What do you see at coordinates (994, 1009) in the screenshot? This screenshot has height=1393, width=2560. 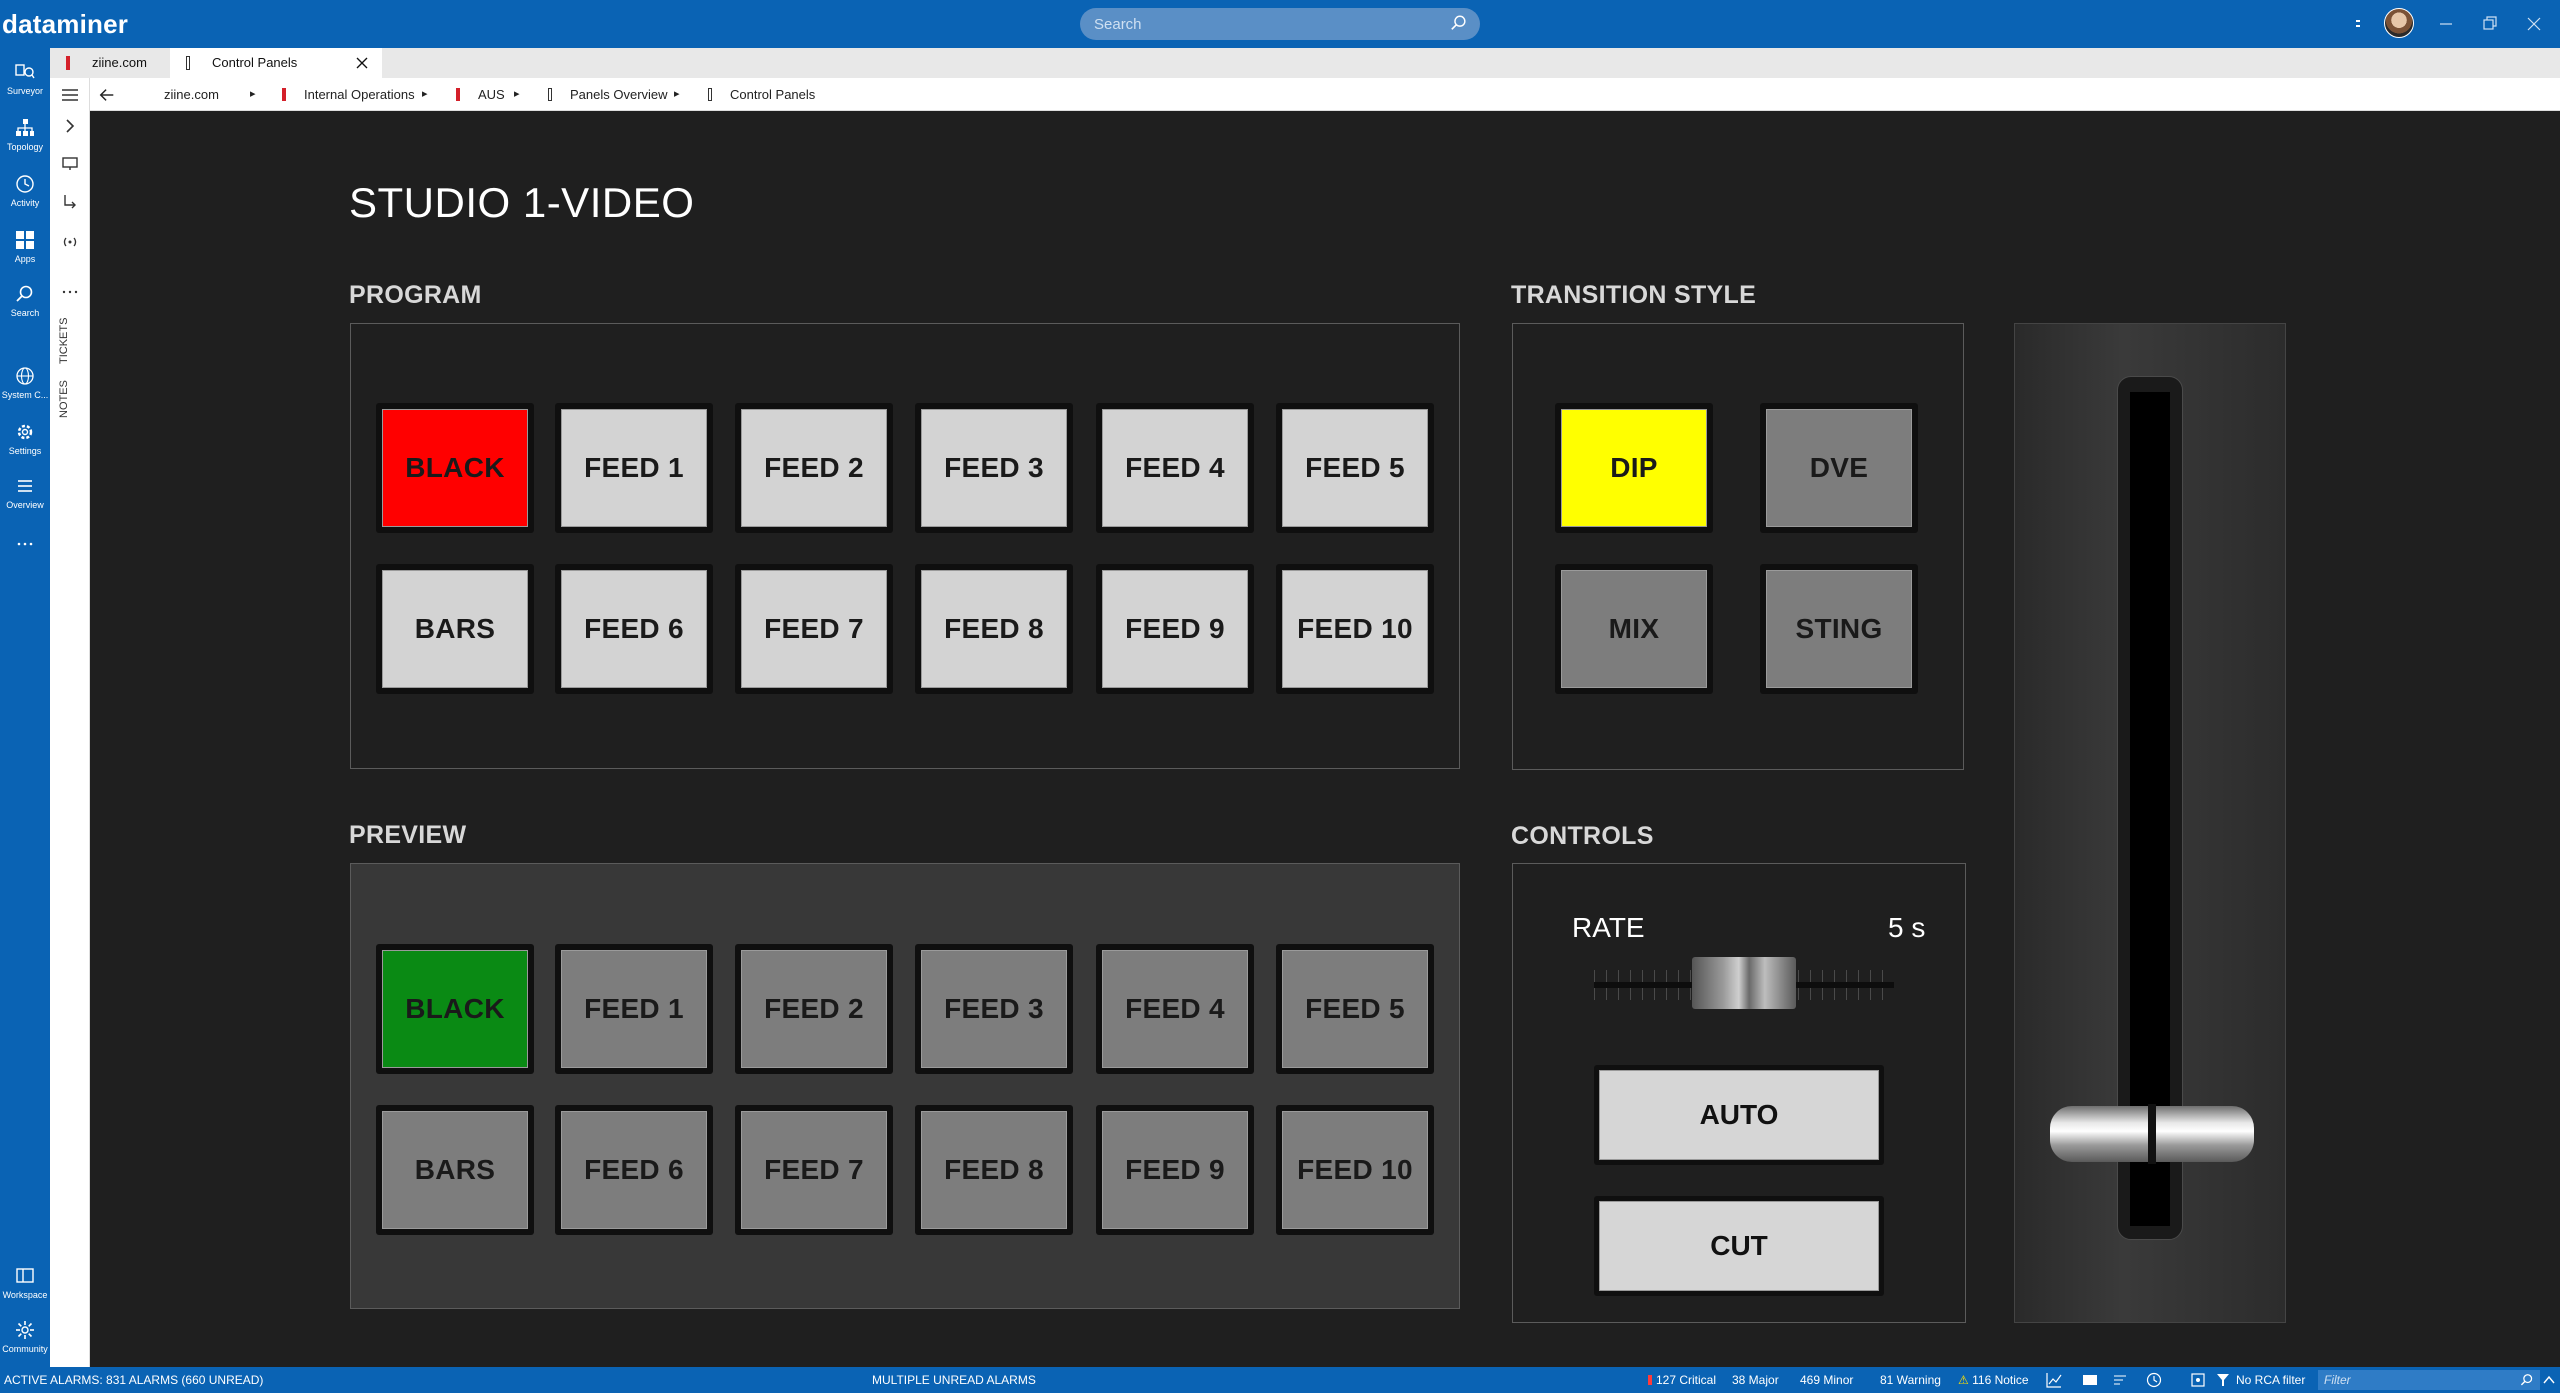 I see `preview-feed-3-button: FEED 3` at bounding box center [994, 1009].